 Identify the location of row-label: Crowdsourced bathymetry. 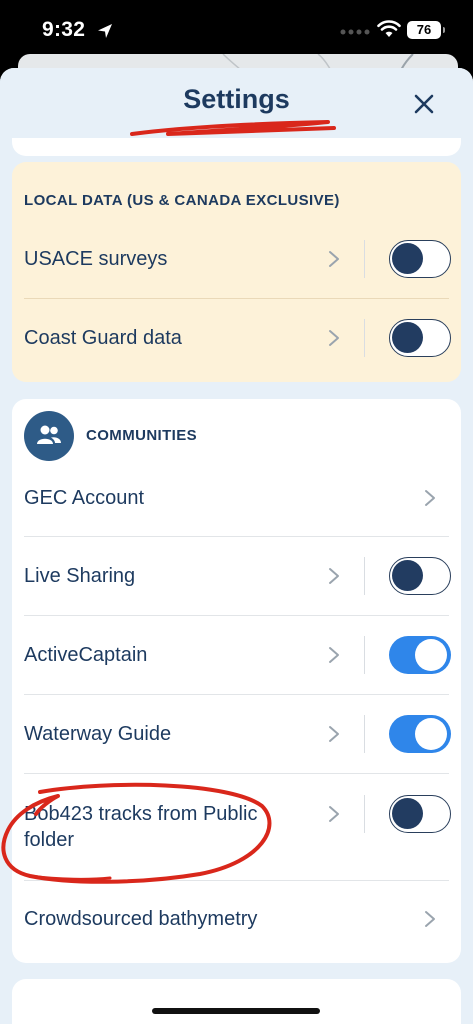
(141, 919).